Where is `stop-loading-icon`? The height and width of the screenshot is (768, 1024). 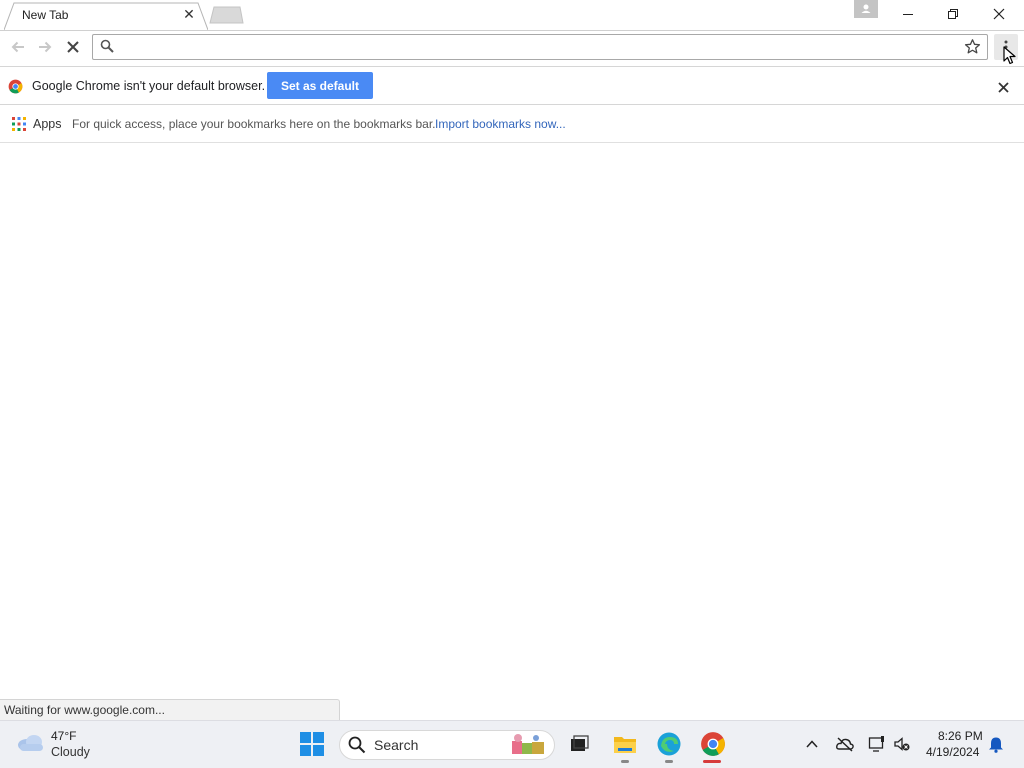 stop-loading-icon is located at coordinates (73, 47).